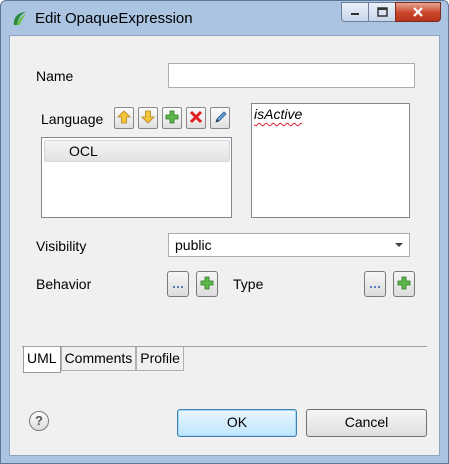  Describe the element at coordinates (237, 423) in the screenshot. I see `ok-button: OK` at that location.